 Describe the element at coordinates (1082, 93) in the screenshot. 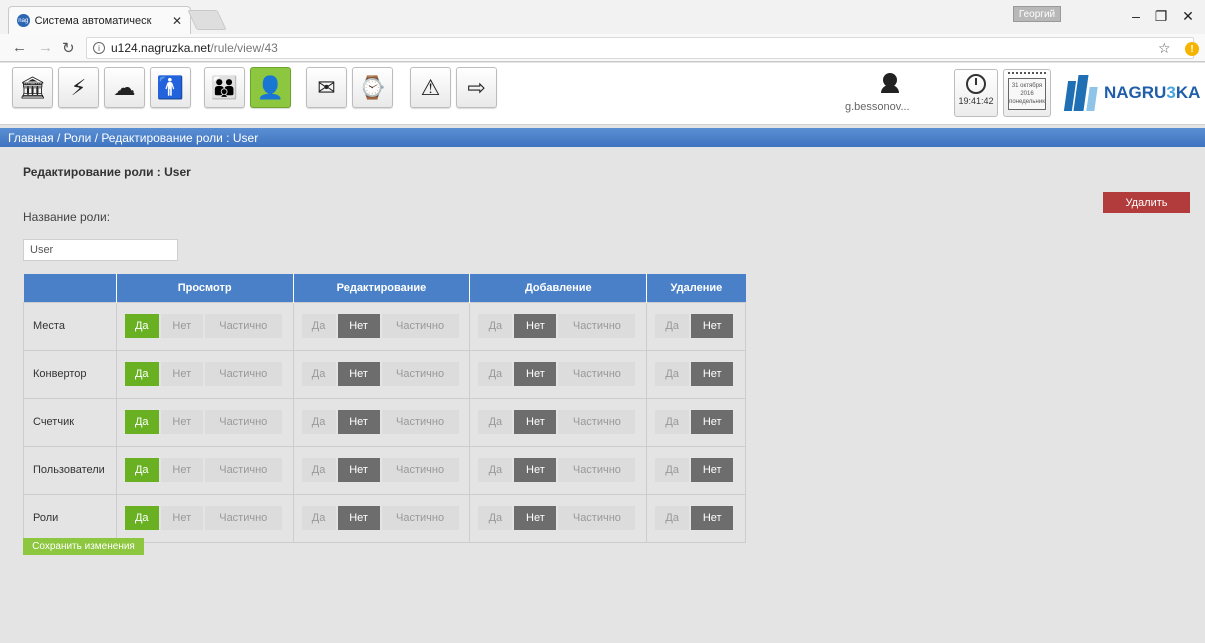

I see `logo-mark-icon` at that location.